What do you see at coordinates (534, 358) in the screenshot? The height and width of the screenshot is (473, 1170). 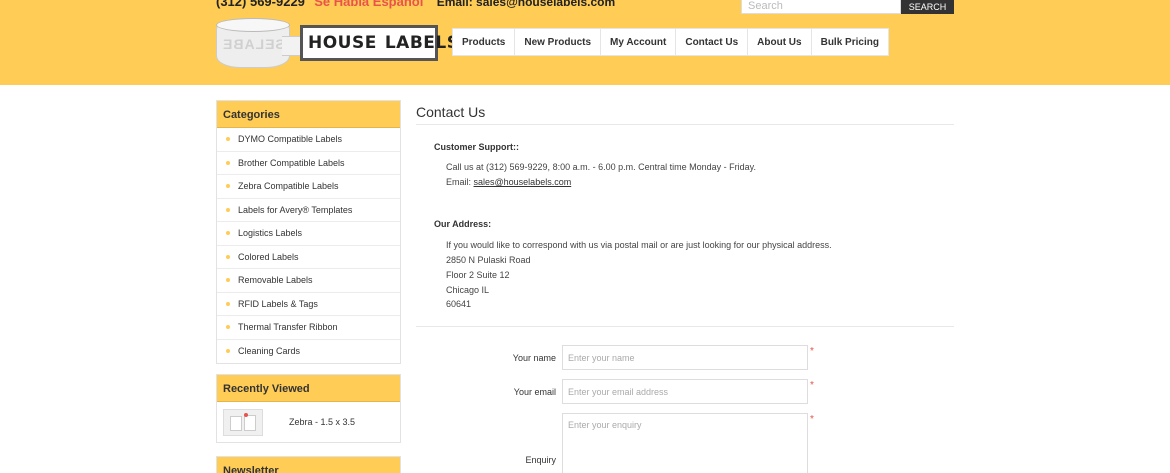 I see `name-label: Your name` at bounding box center [534, 358].